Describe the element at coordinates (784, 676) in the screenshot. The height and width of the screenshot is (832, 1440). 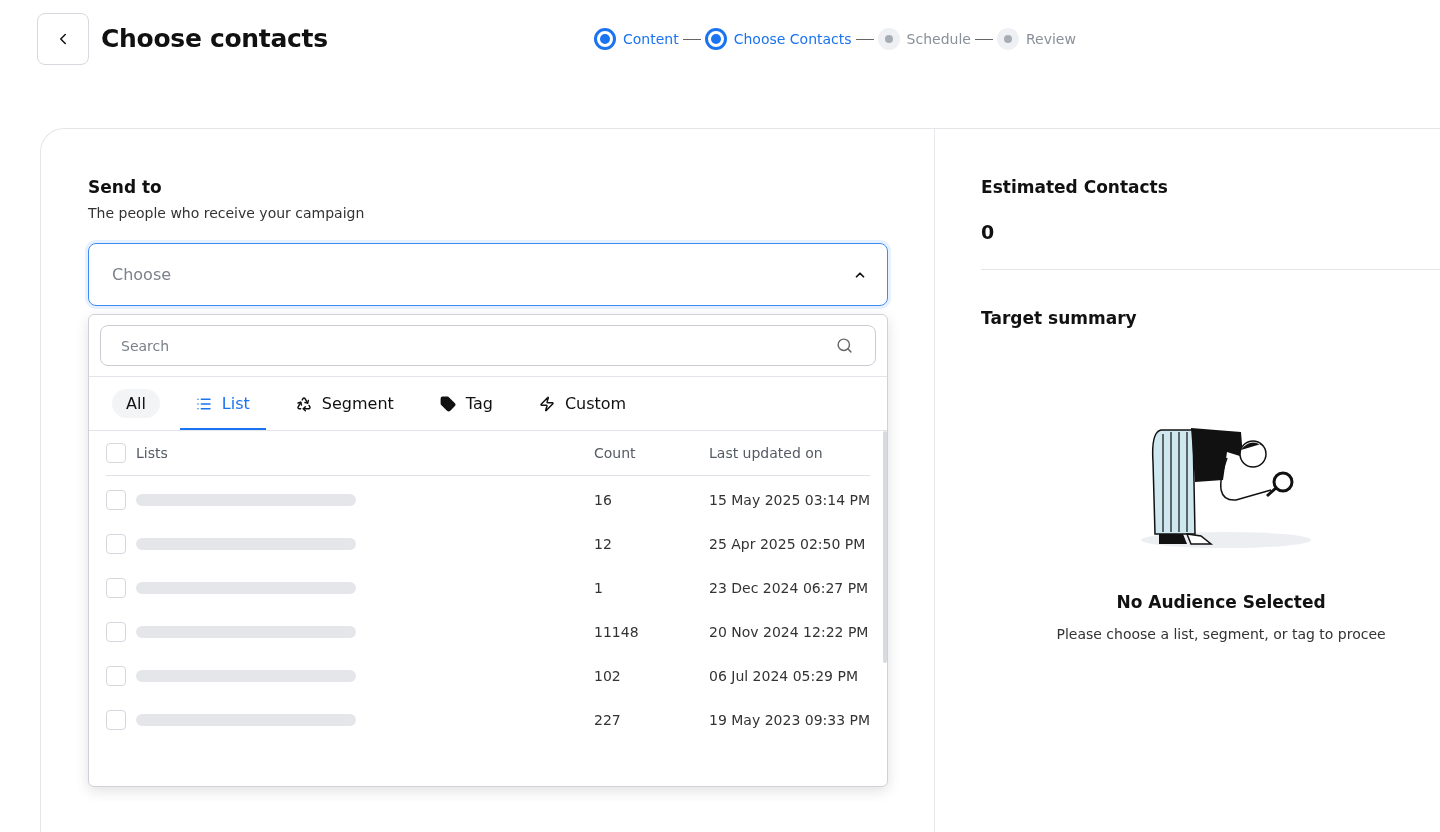
I see `table-cell-text: 06 Jul 2024 05:29 PM` at that location.